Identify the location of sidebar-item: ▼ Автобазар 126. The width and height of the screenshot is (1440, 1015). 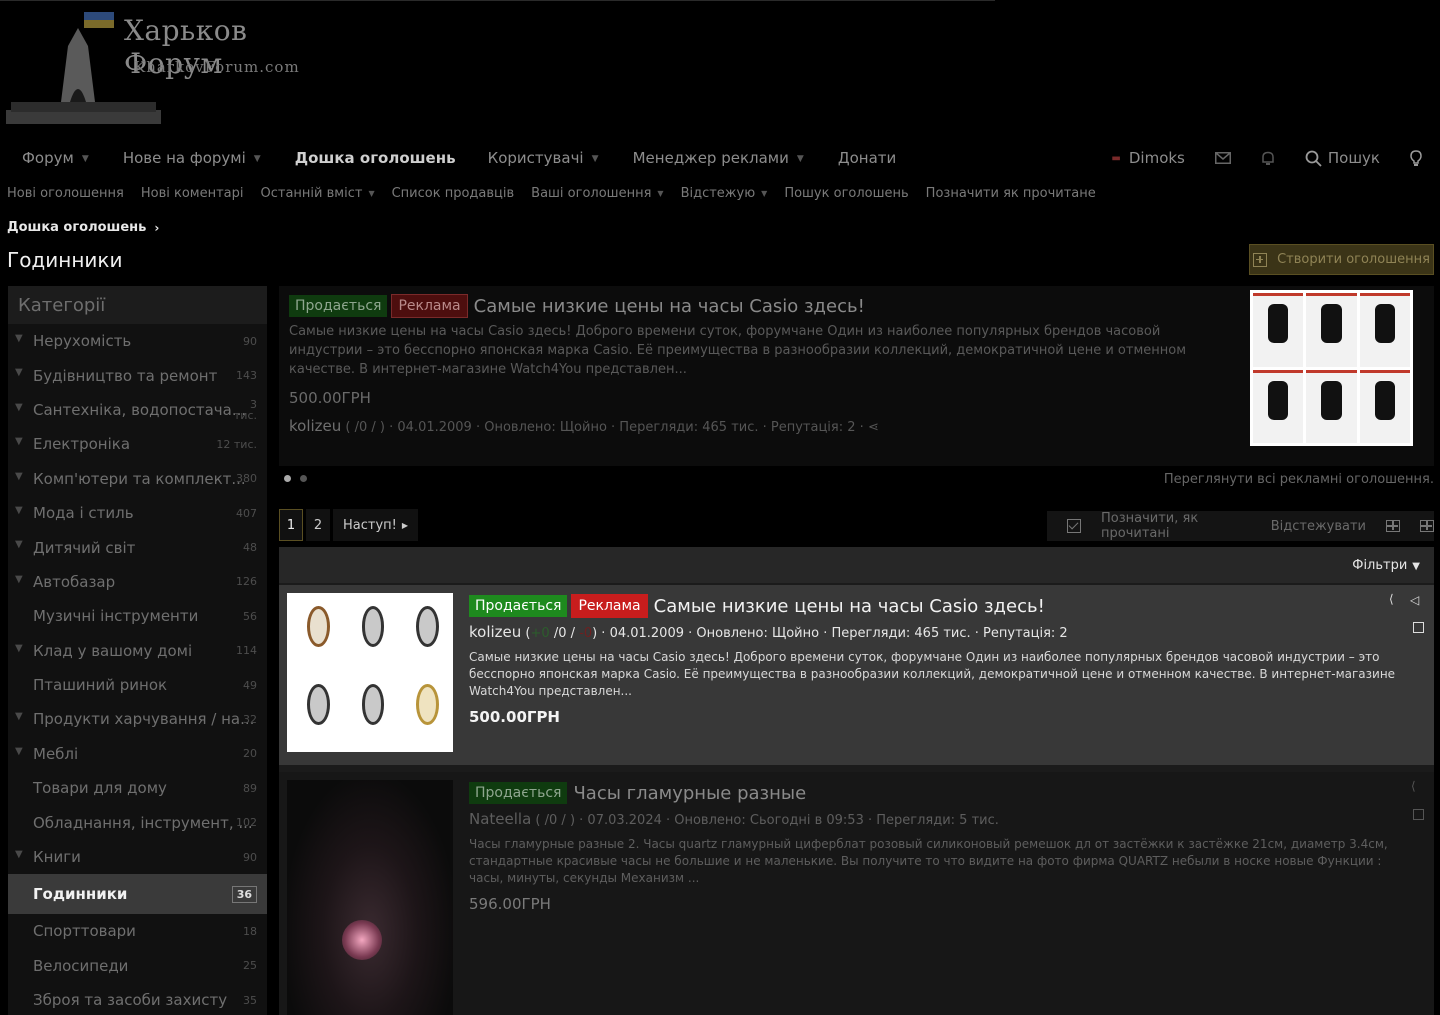
(137, 582).